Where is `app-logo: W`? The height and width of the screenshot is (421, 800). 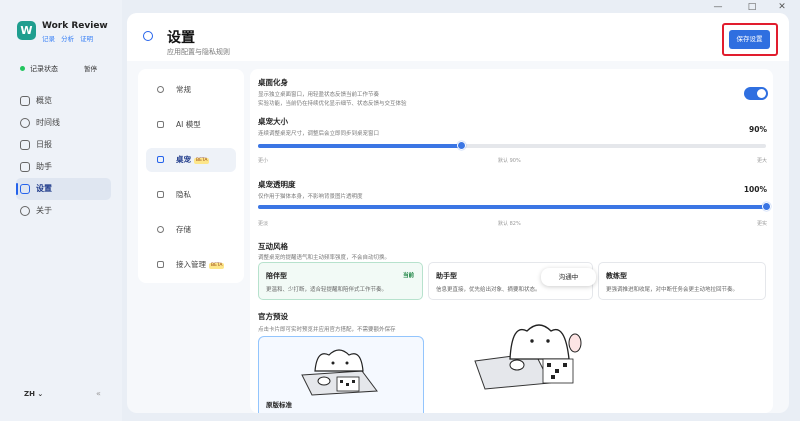 app-logo: W is located at coordinates (26, 30).